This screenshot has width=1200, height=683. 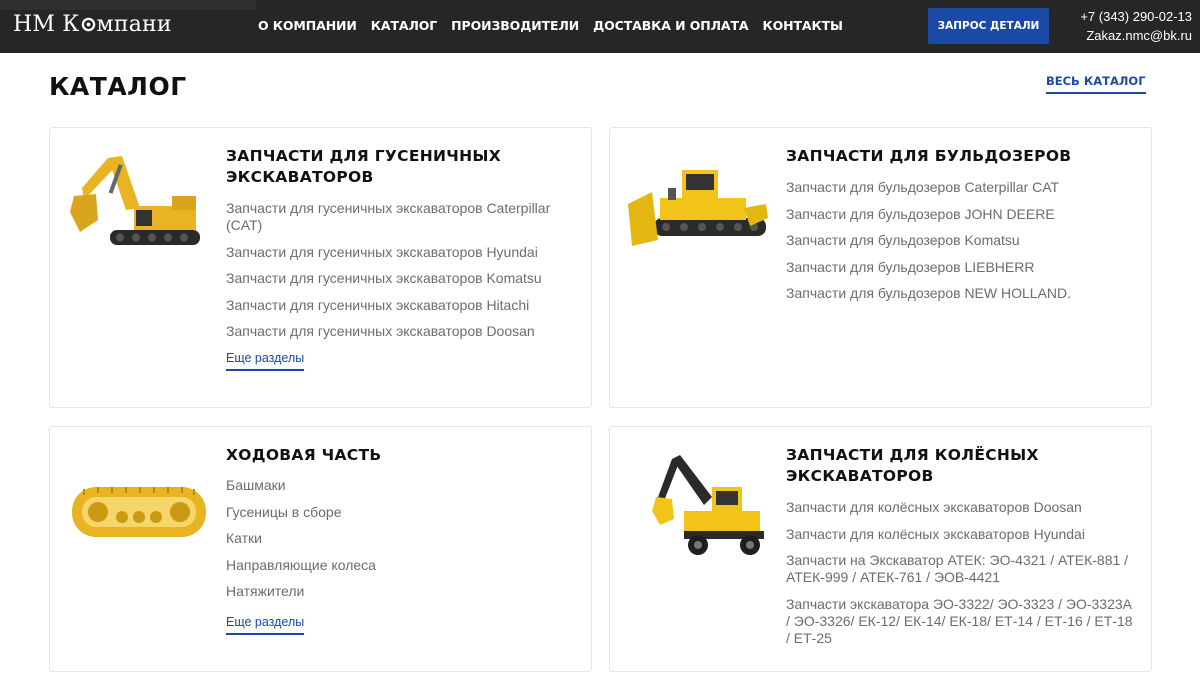 I want to click on nav-link-about: О КОМПАНИИ, so click(x=307, y=25).